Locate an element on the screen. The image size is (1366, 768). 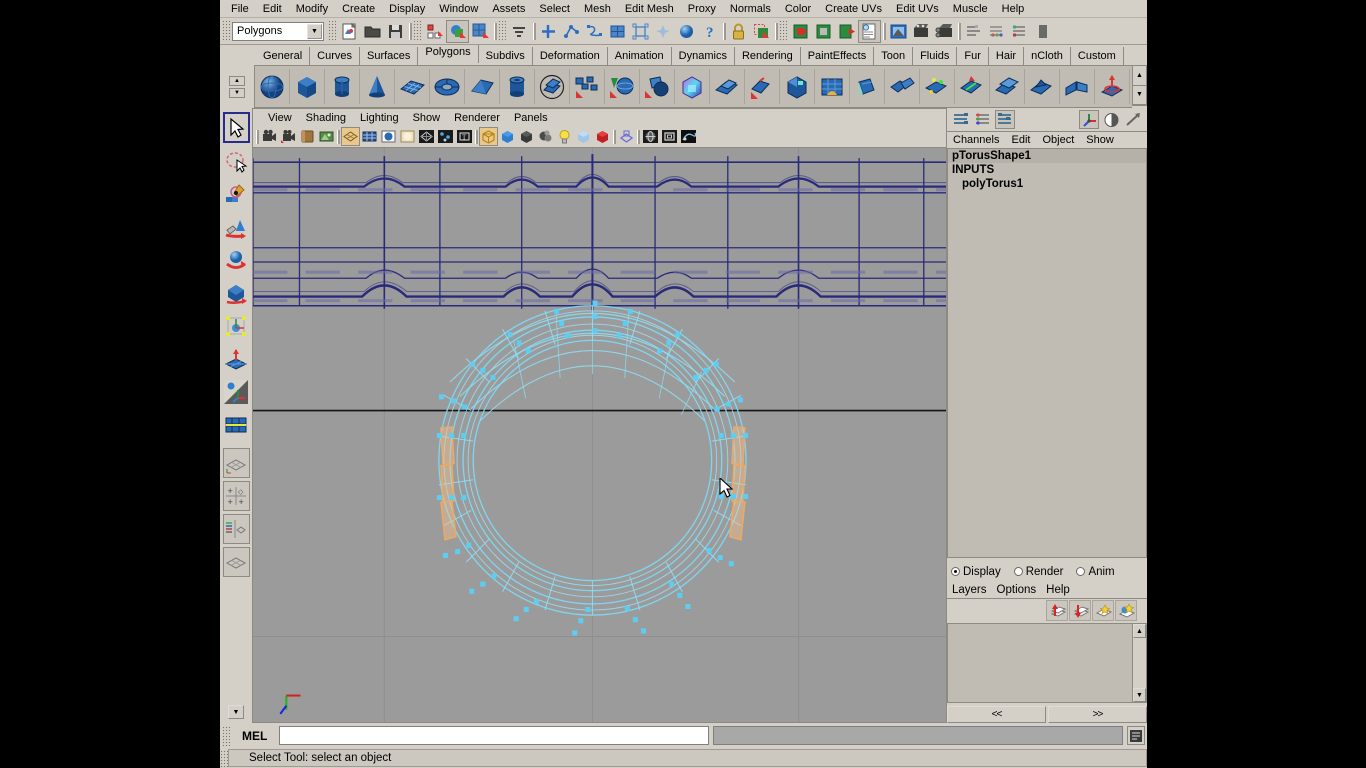
menu-proxy: Proxy is located at coordinates (702, 9).